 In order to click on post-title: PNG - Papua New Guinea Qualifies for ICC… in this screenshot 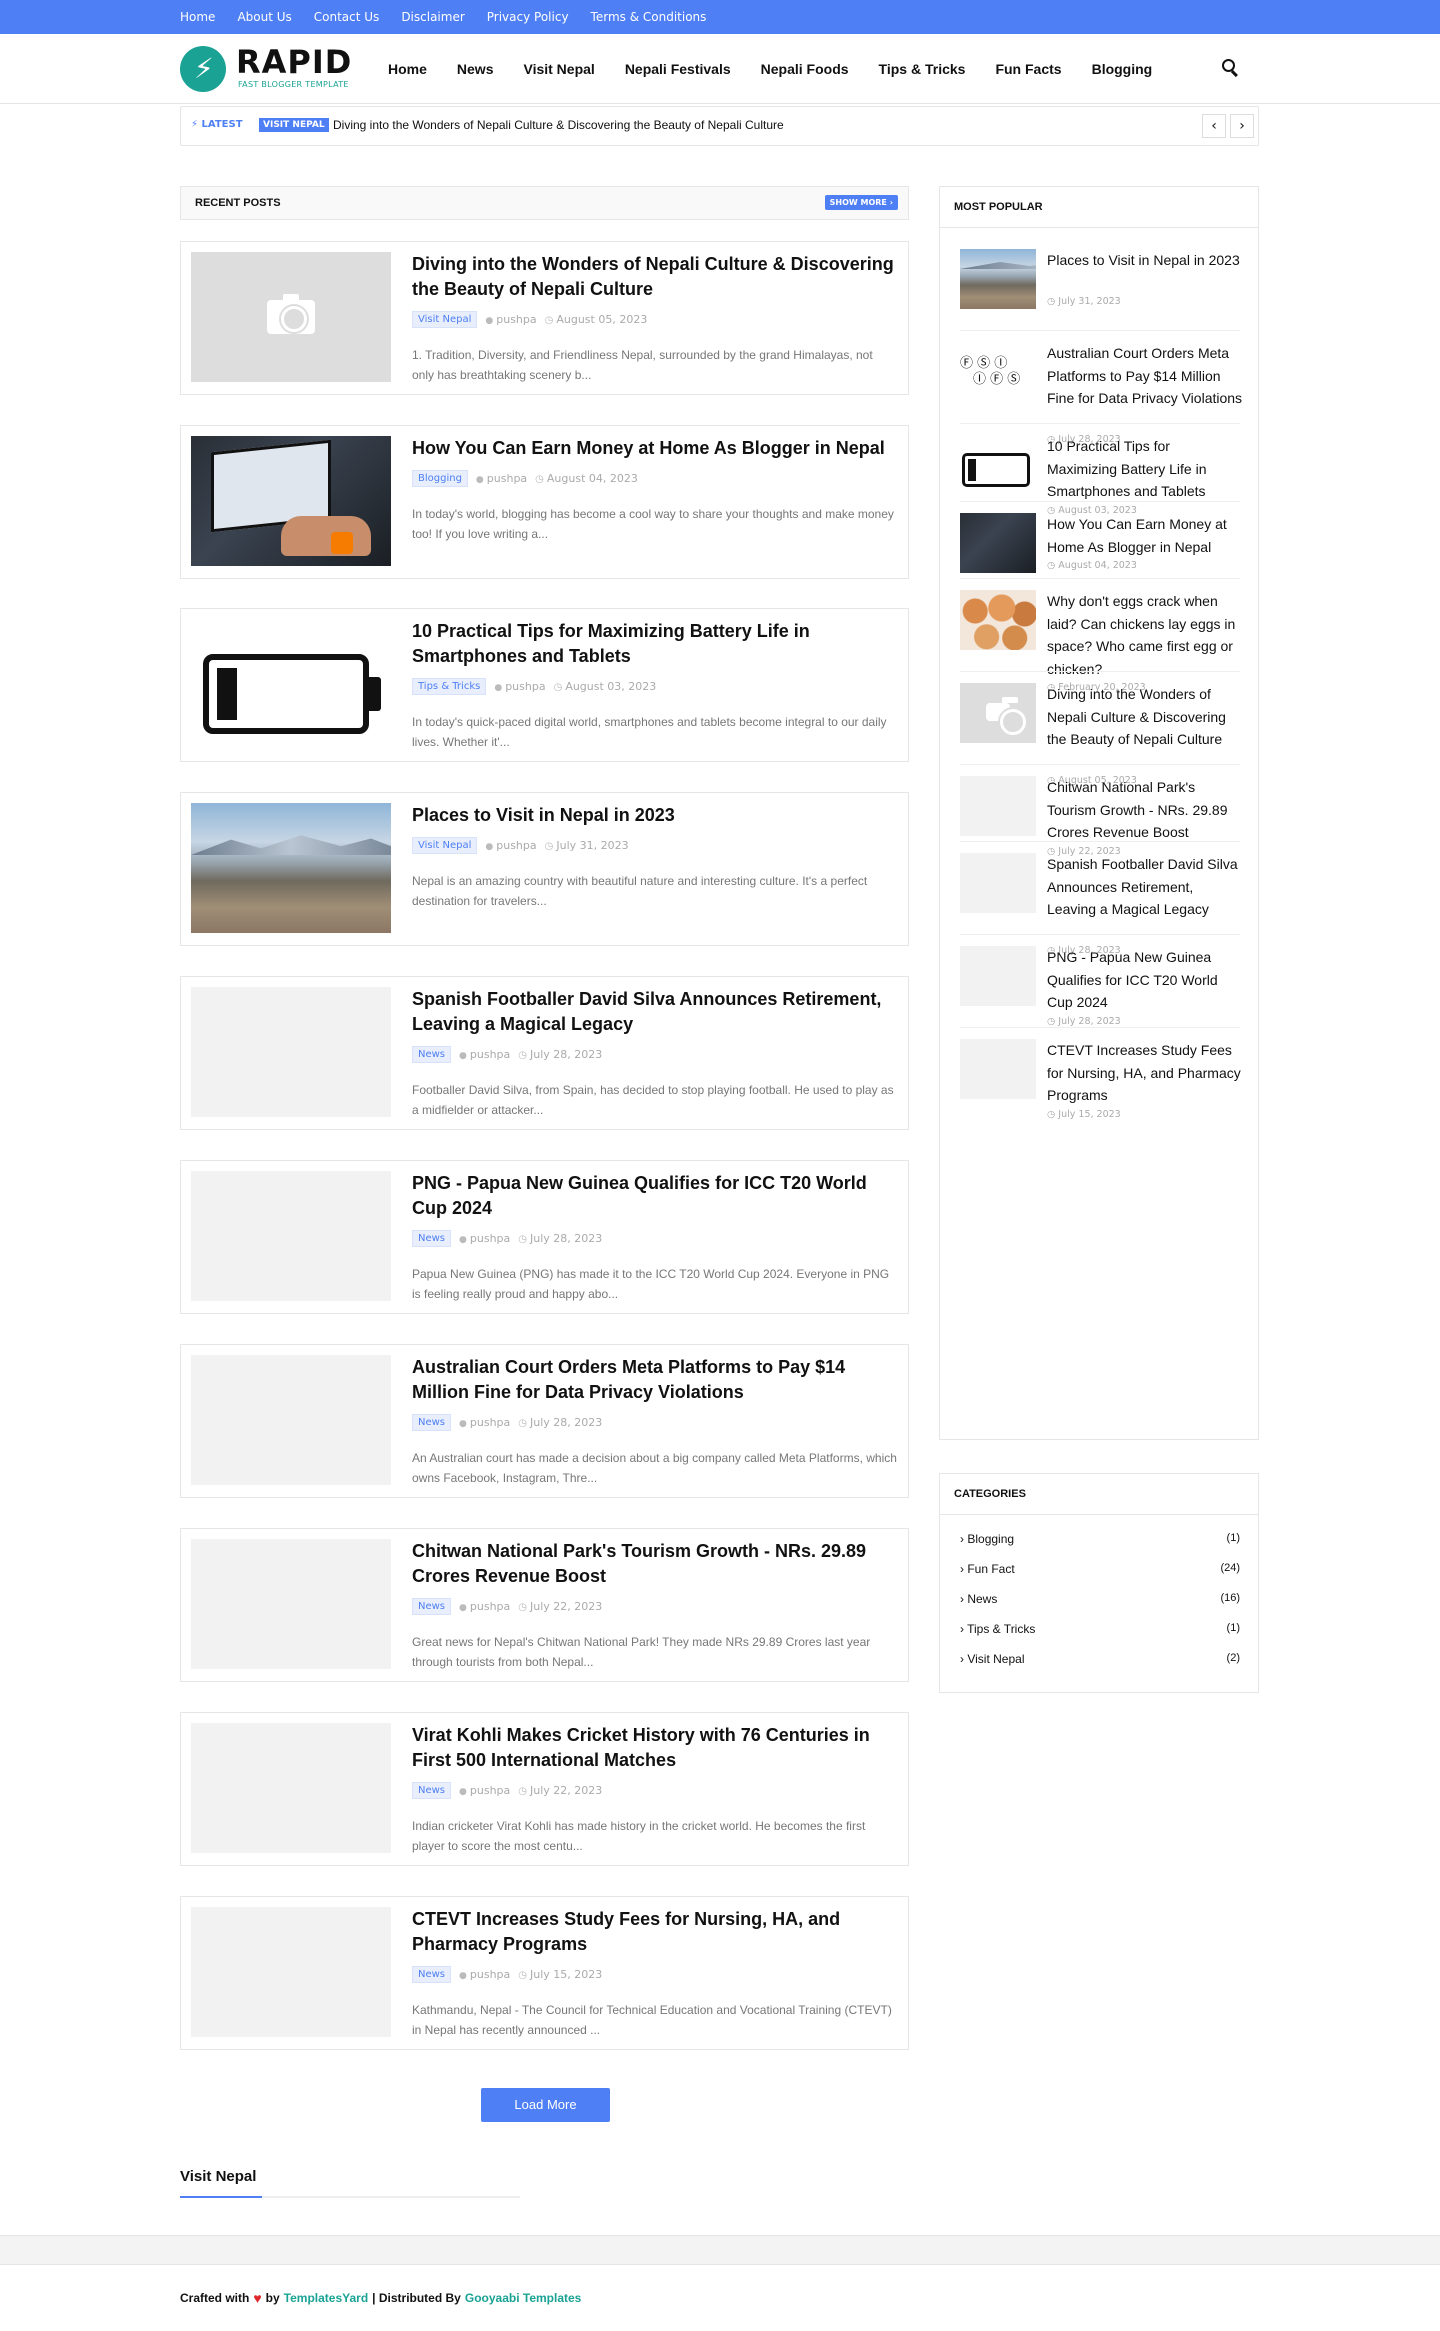, I will do `click(655, 1196)`.